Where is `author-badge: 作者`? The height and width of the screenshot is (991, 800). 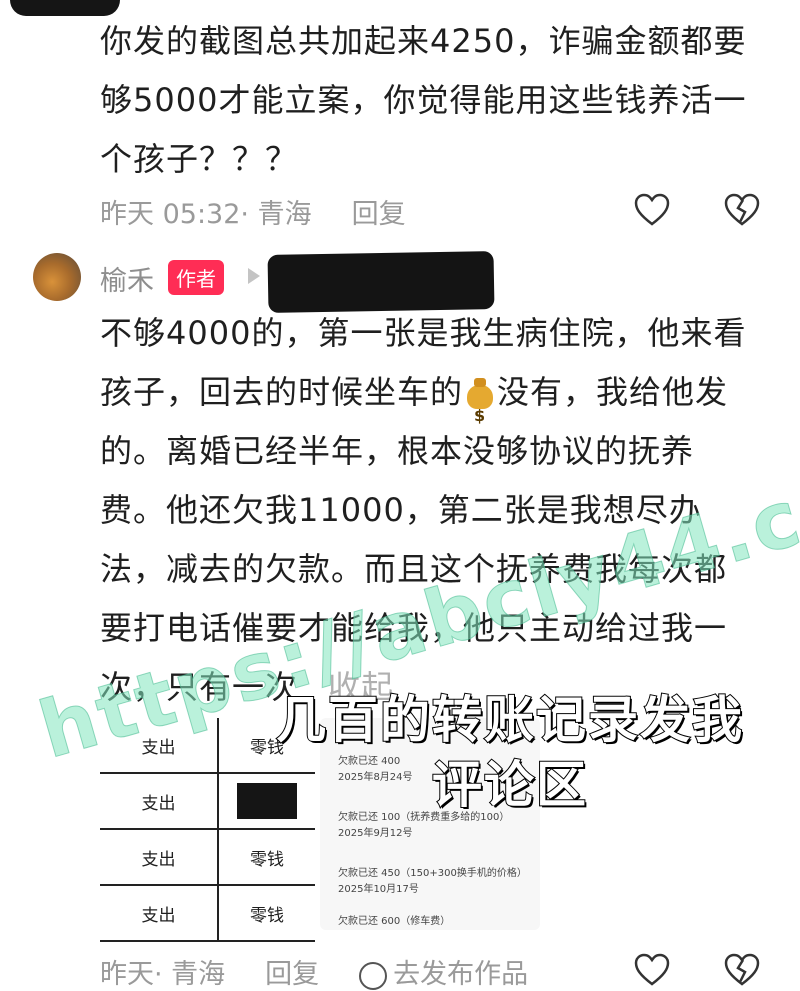
author-badge: 作者 is located at coordinates (196, 277).